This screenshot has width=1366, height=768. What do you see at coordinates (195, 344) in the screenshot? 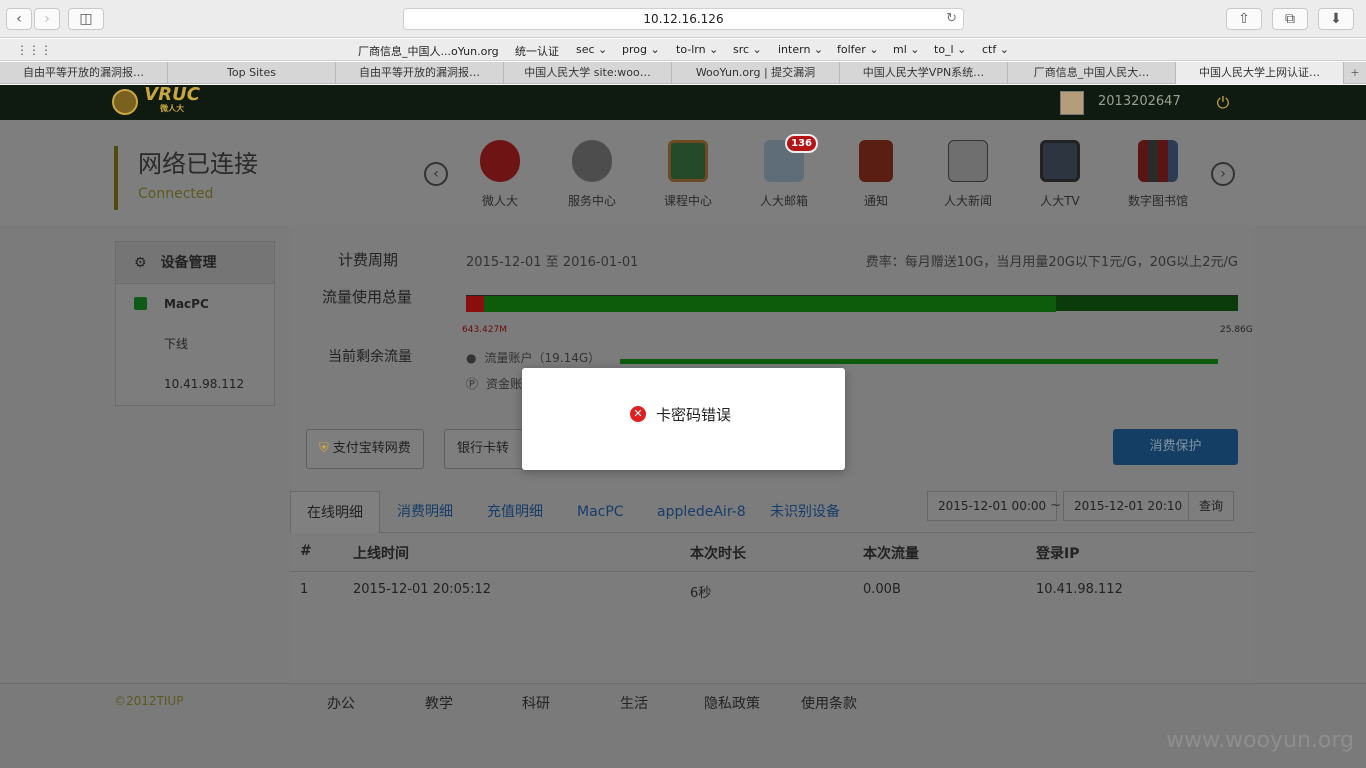
I see `sidebar-item-logout: 下线` at bounding box center [195, 344].